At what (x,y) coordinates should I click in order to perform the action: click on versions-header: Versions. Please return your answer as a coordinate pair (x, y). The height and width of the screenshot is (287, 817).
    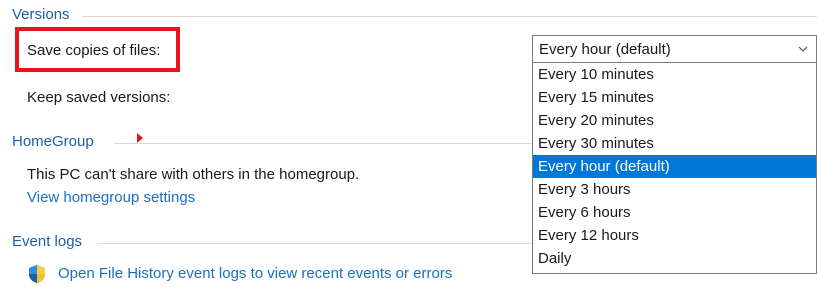
    Looking at the image, I should click on (41, 14).